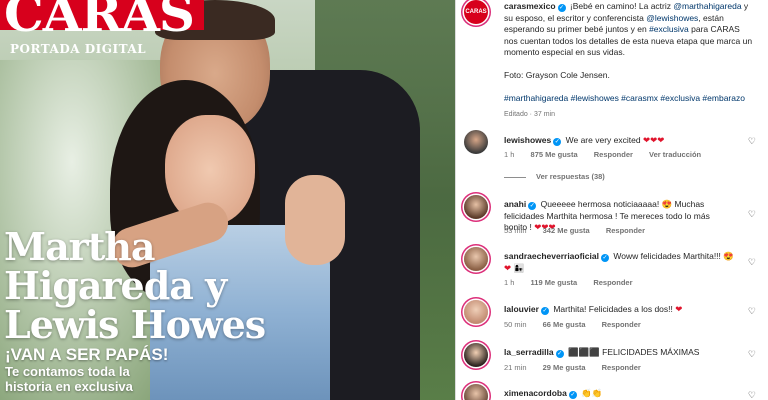  I want to click on comment-meta: 53 min 342 Me gusta Responder, so click(581, 230).